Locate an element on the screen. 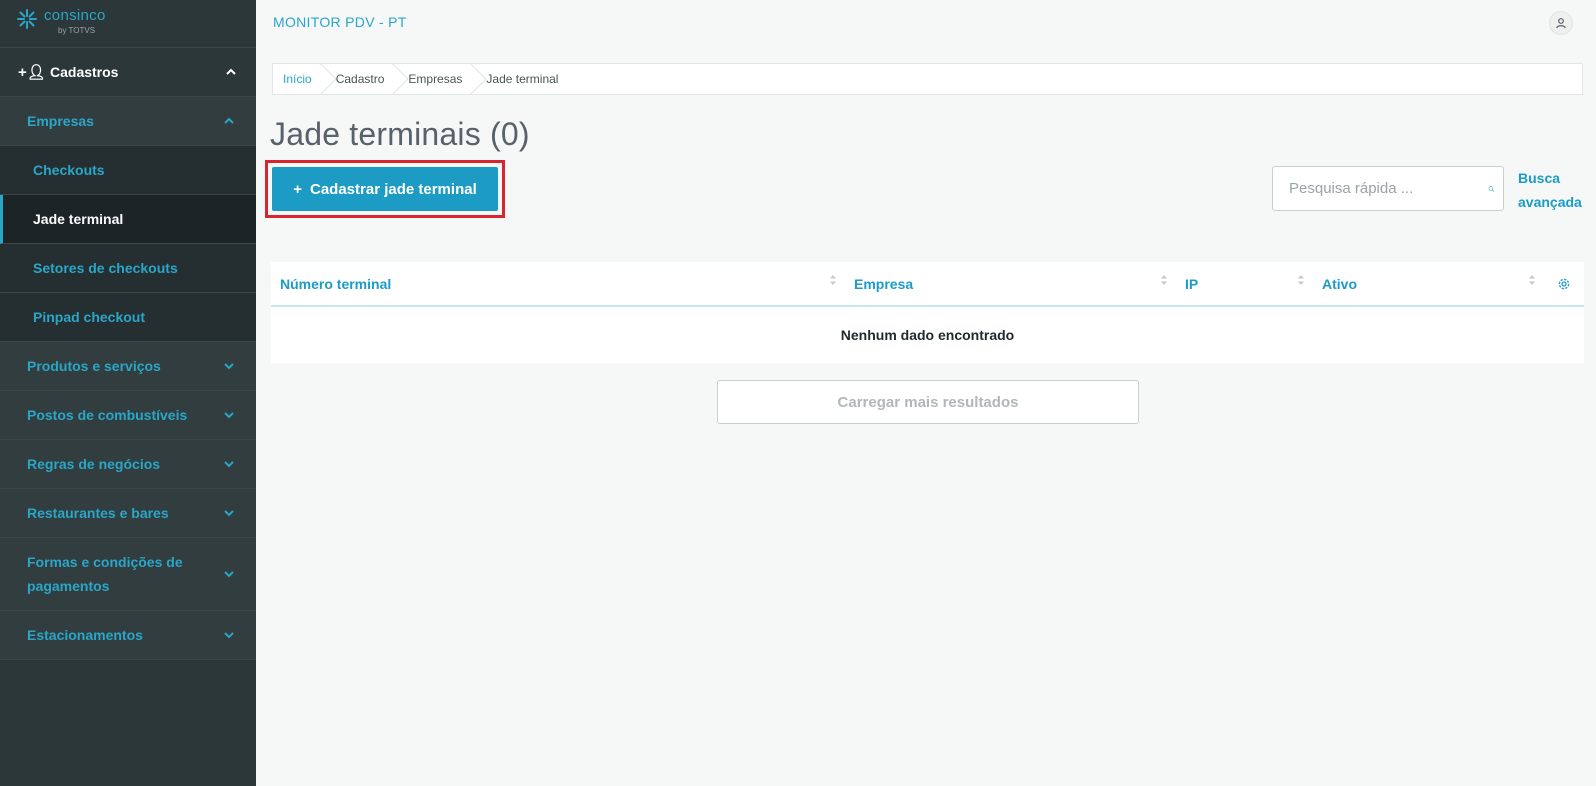 The width and height of the screenshot is (1596, 786). add-jade-terminal-button: + Cadastrar jade terminal is located at coordinates (385, 189).